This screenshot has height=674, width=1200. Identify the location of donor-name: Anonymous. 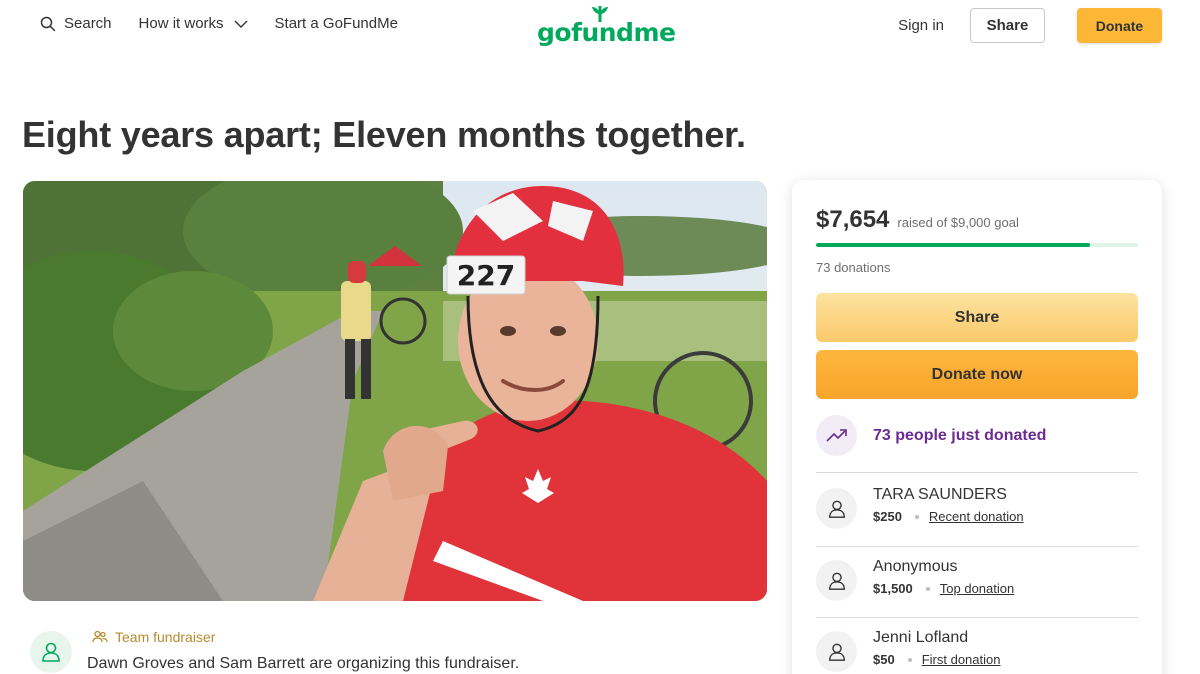
(915, 566).